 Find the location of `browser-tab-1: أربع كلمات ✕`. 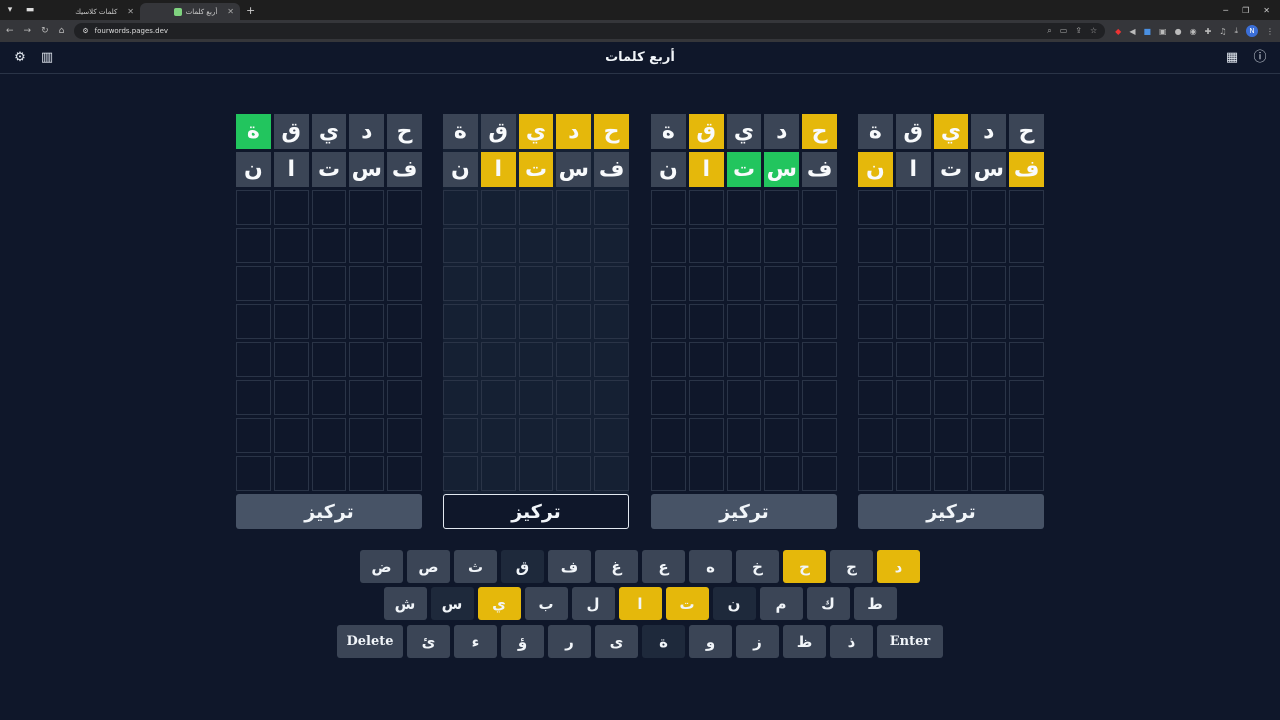

browser-tab-1: أربع كلمات ✕ is located at coordinates (190, 11).